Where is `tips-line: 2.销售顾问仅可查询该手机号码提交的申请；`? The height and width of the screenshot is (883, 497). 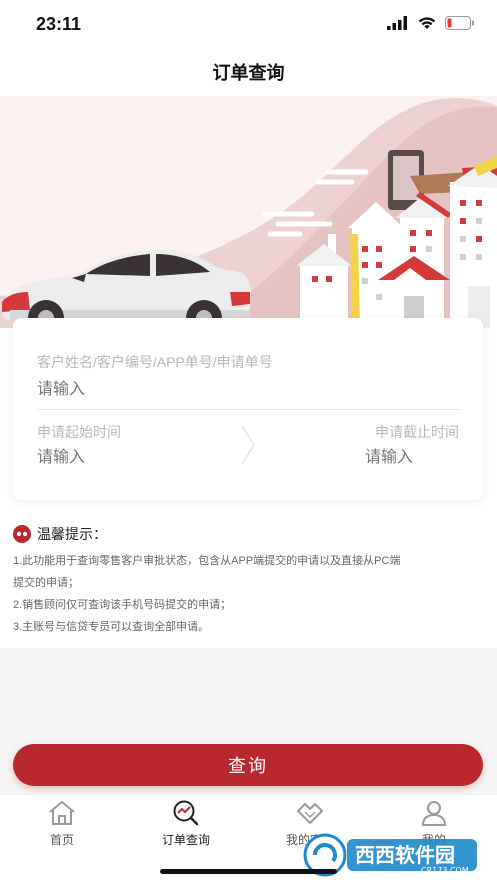
tips-line: 2.销售顾问仅可查询该手机号码提交的申请； is located at coordinates (122, 605).